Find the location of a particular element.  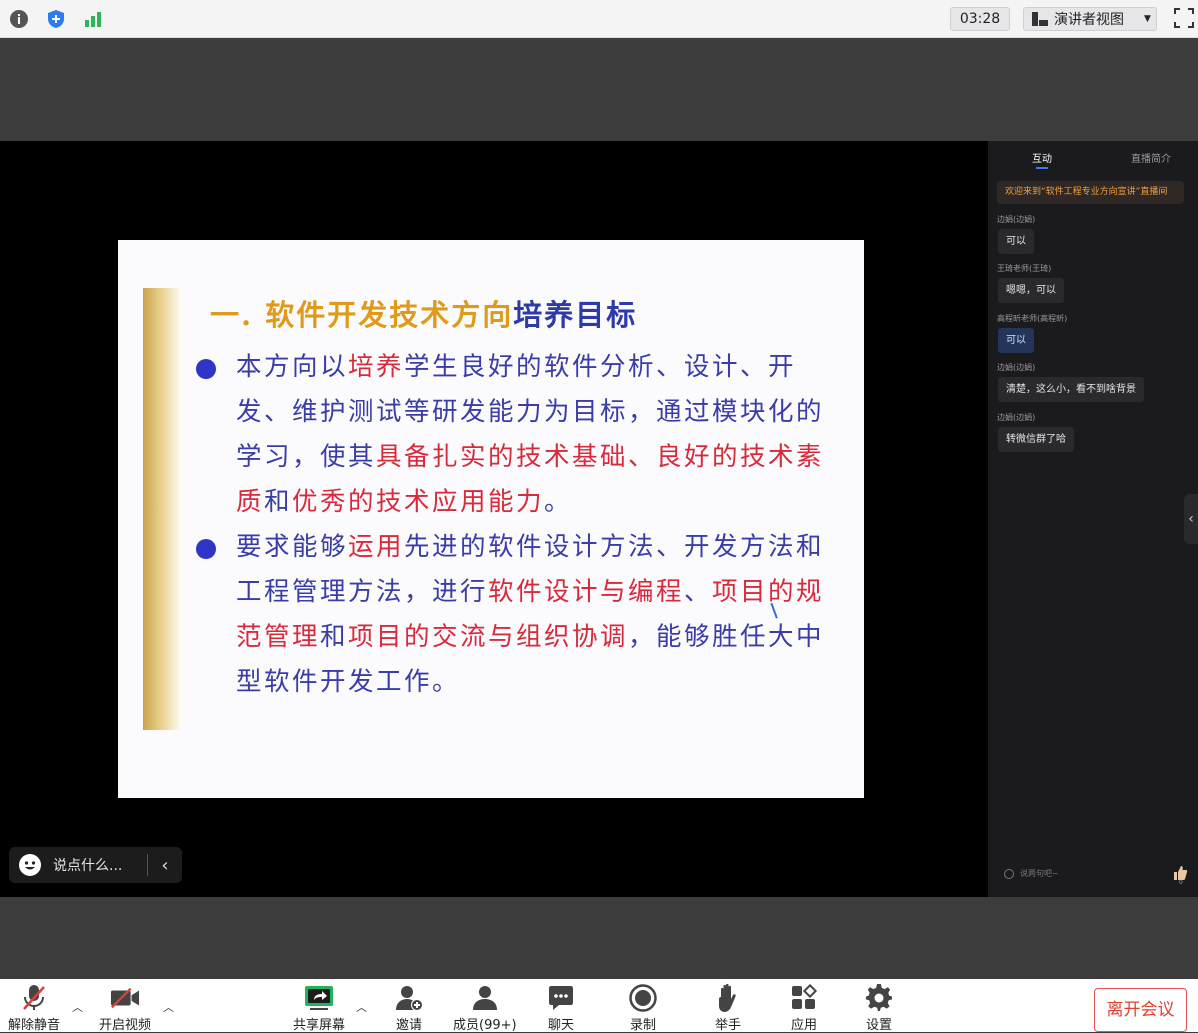

info-icon is located at coordinates (19, 19).